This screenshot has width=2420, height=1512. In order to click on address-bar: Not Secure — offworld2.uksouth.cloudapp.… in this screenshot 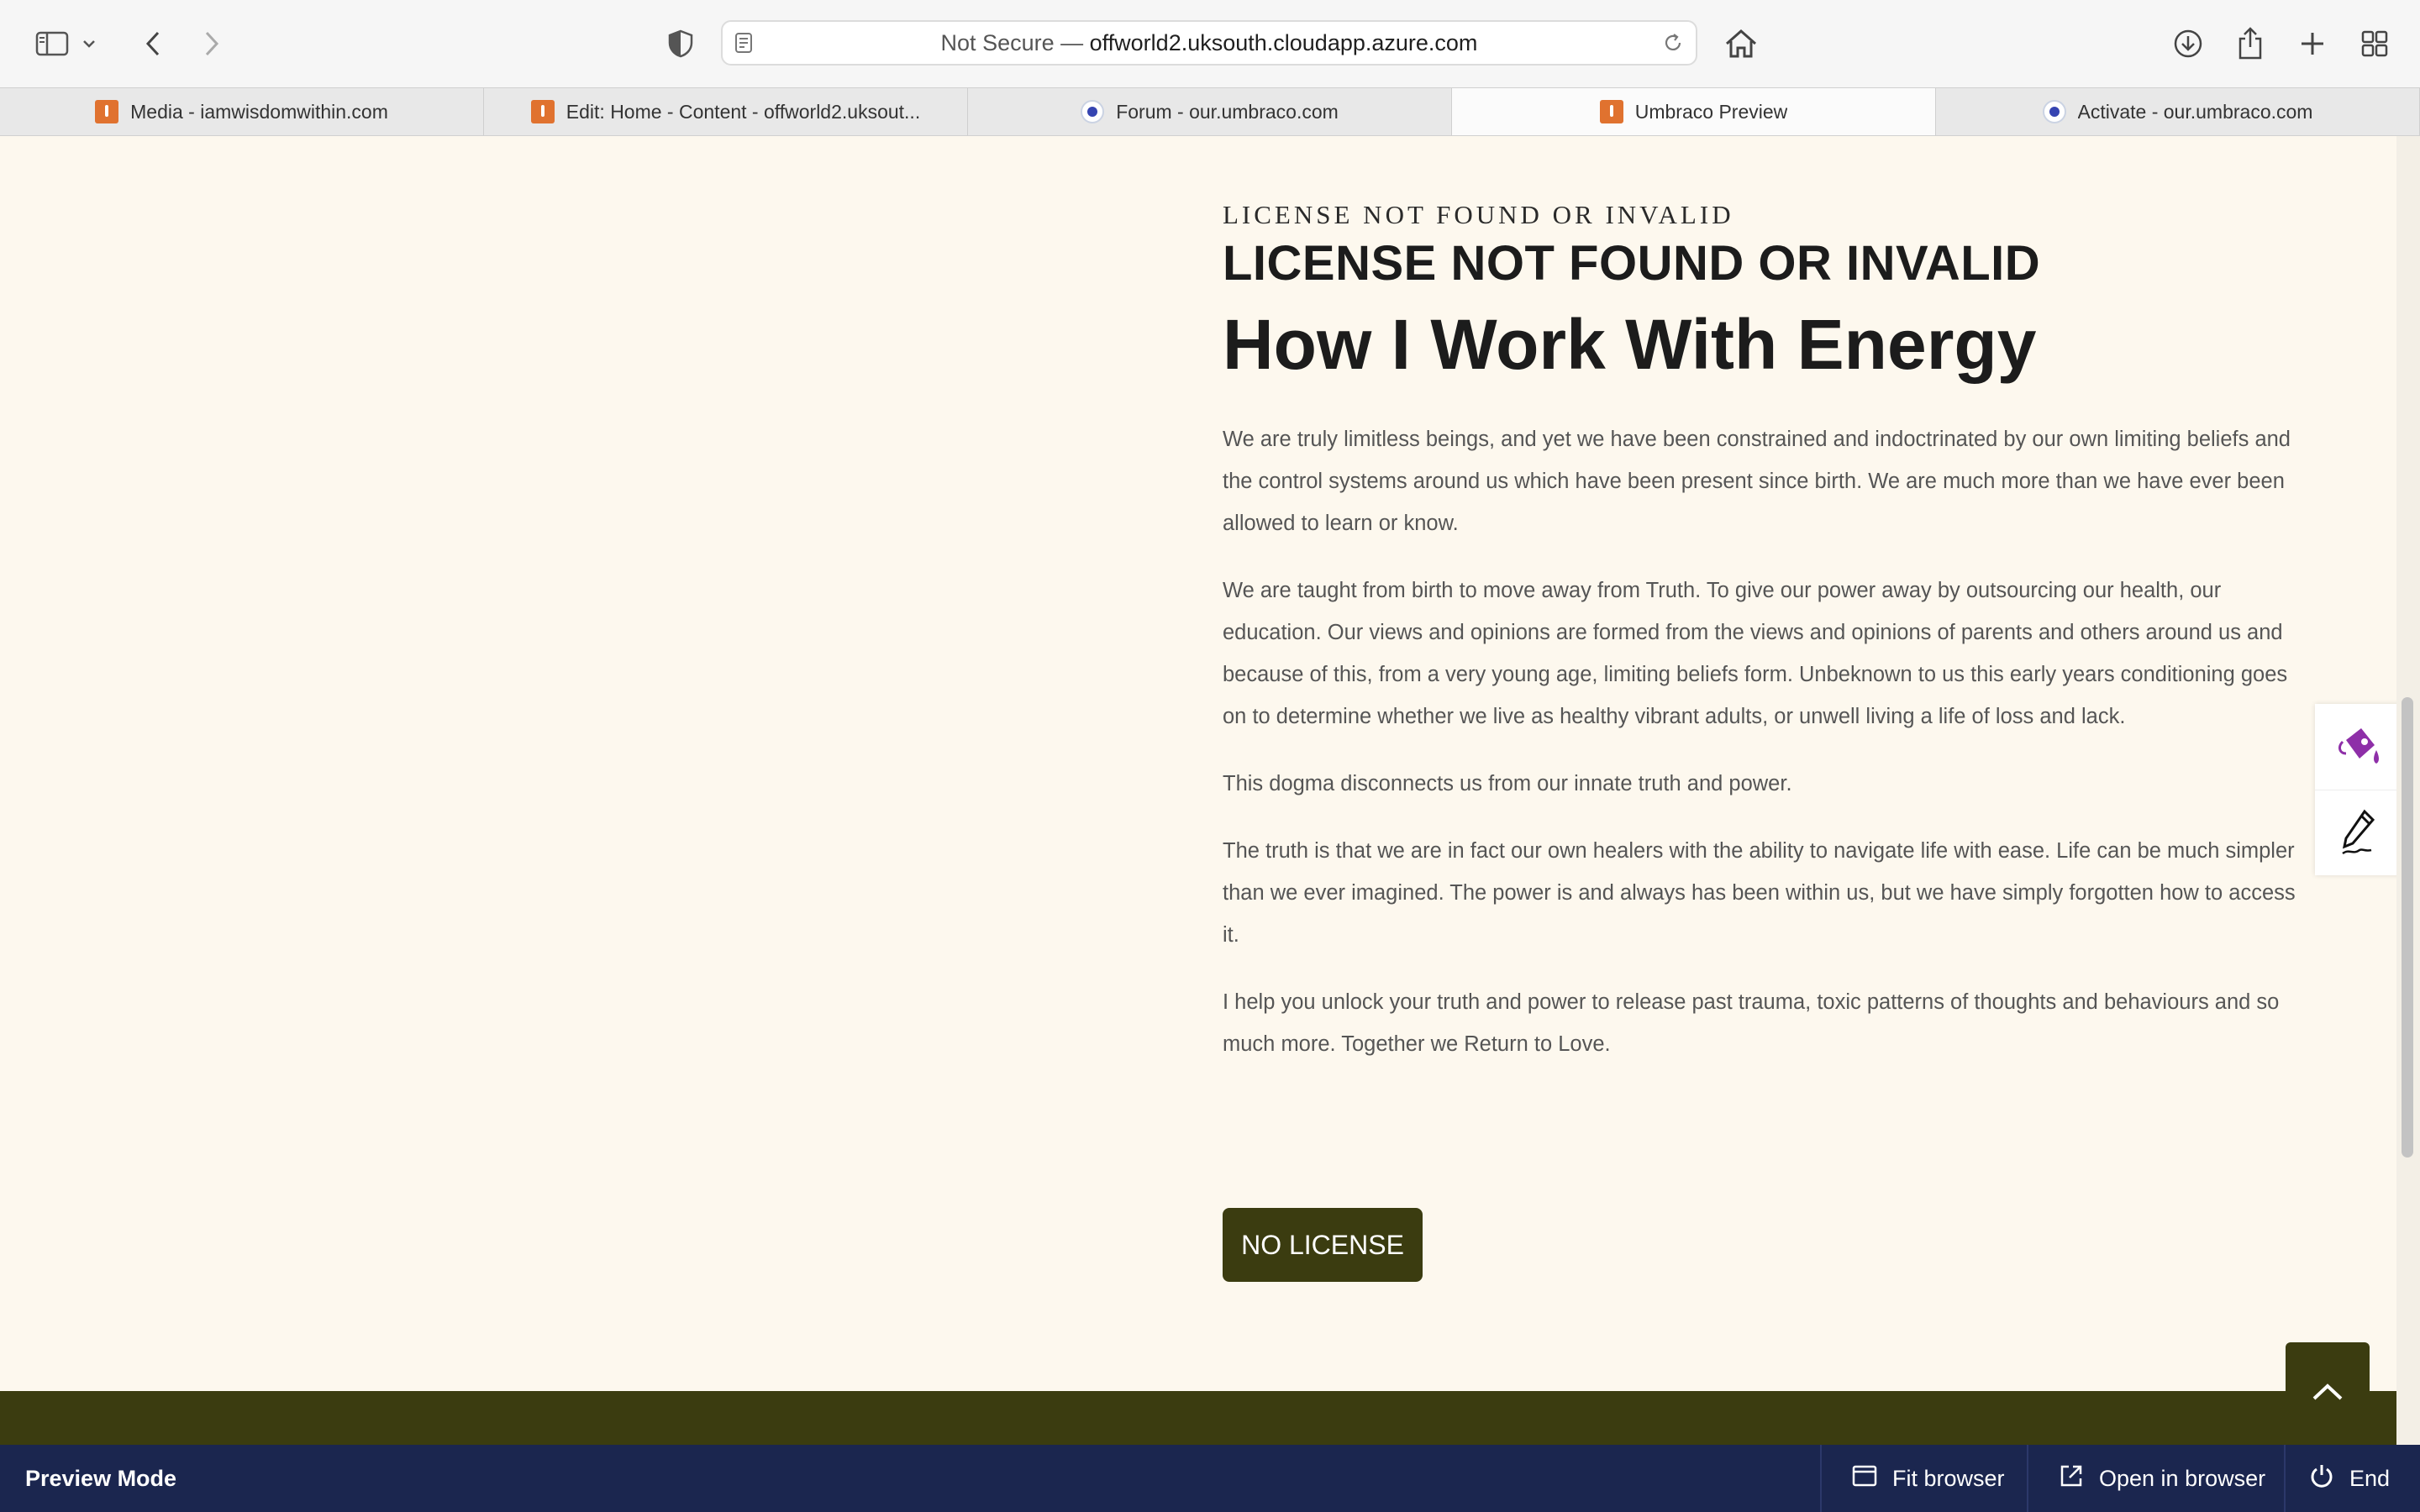, I will do `click(1209, 43)`.